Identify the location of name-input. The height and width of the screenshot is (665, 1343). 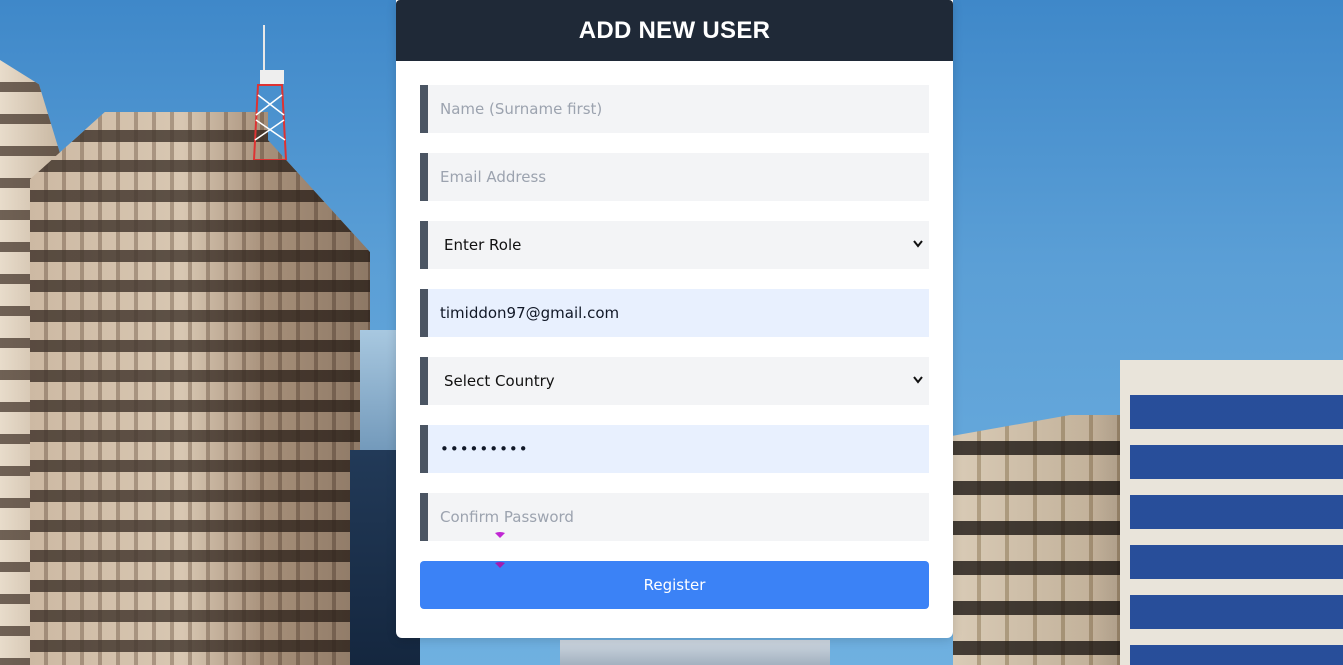
(678, 109).